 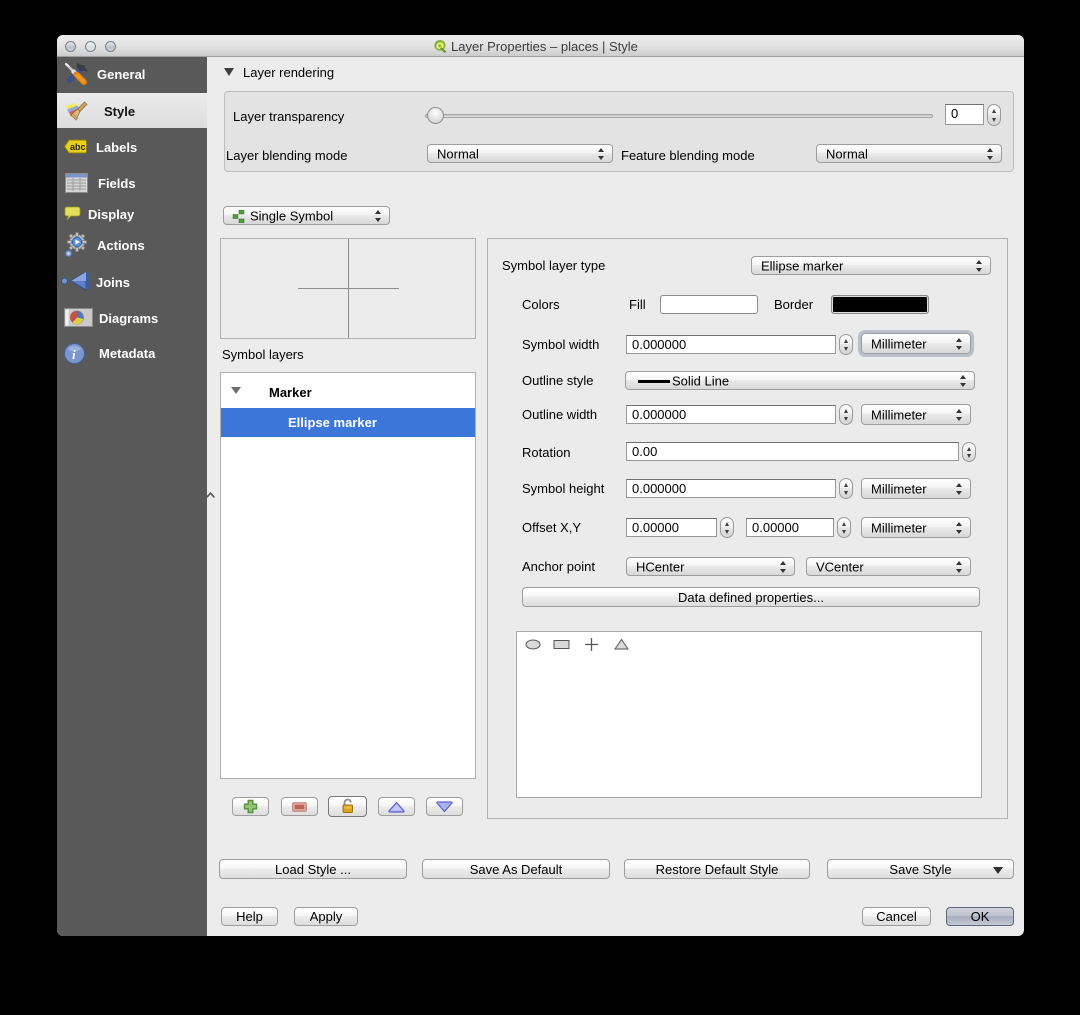 I want to click on svg-text: abc, so click(x=78, y=147).